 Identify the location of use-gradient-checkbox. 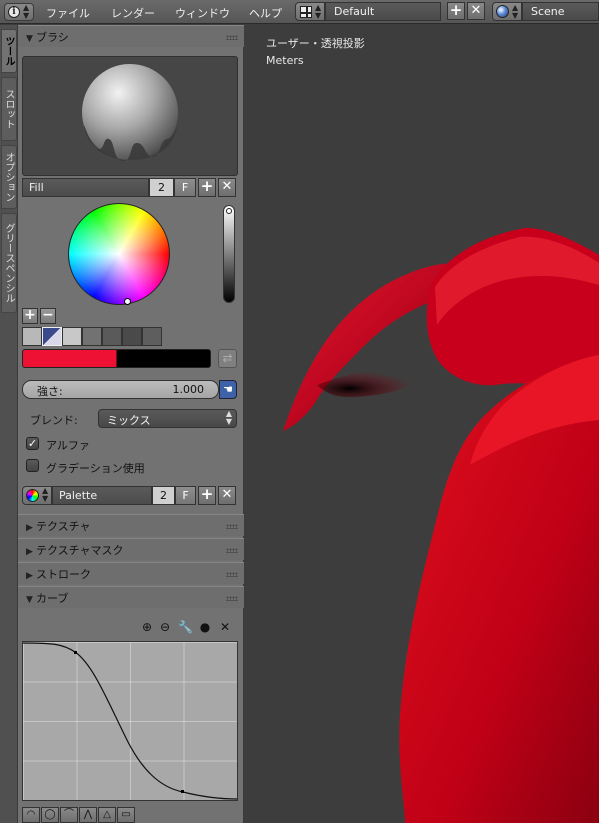
(32, 465).